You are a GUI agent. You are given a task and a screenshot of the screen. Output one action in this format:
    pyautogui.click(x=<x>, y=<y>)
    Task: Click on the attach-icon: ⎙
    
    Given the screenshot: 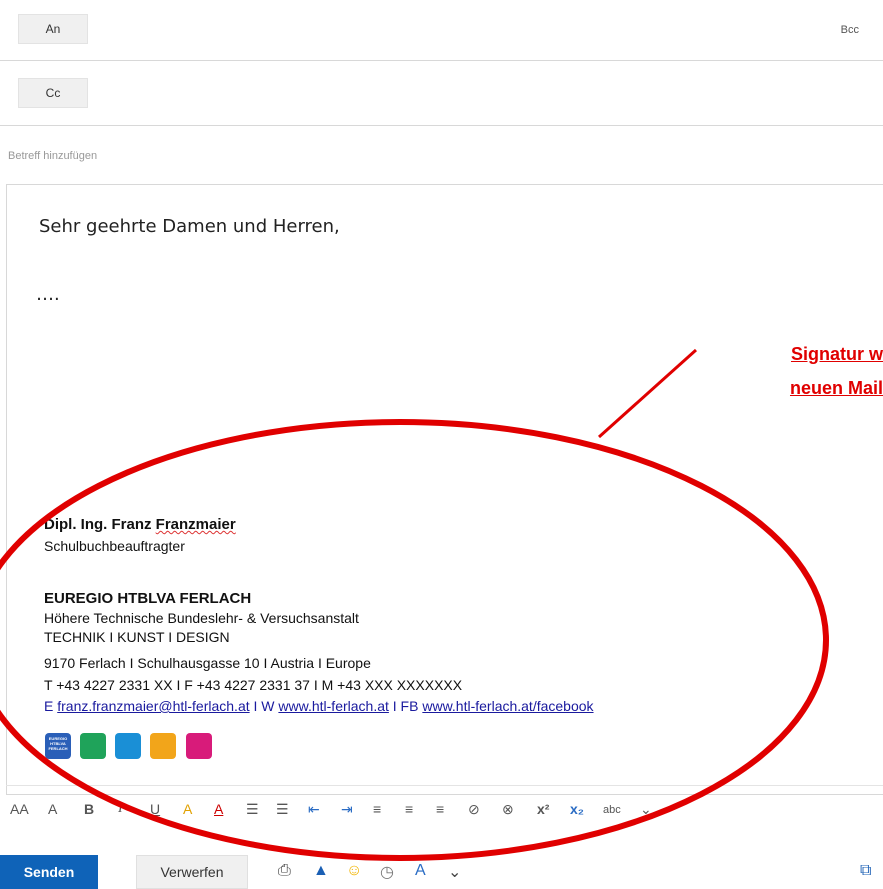 What is the action you would take?
    pyautogui.click(x=284, y=871)
    